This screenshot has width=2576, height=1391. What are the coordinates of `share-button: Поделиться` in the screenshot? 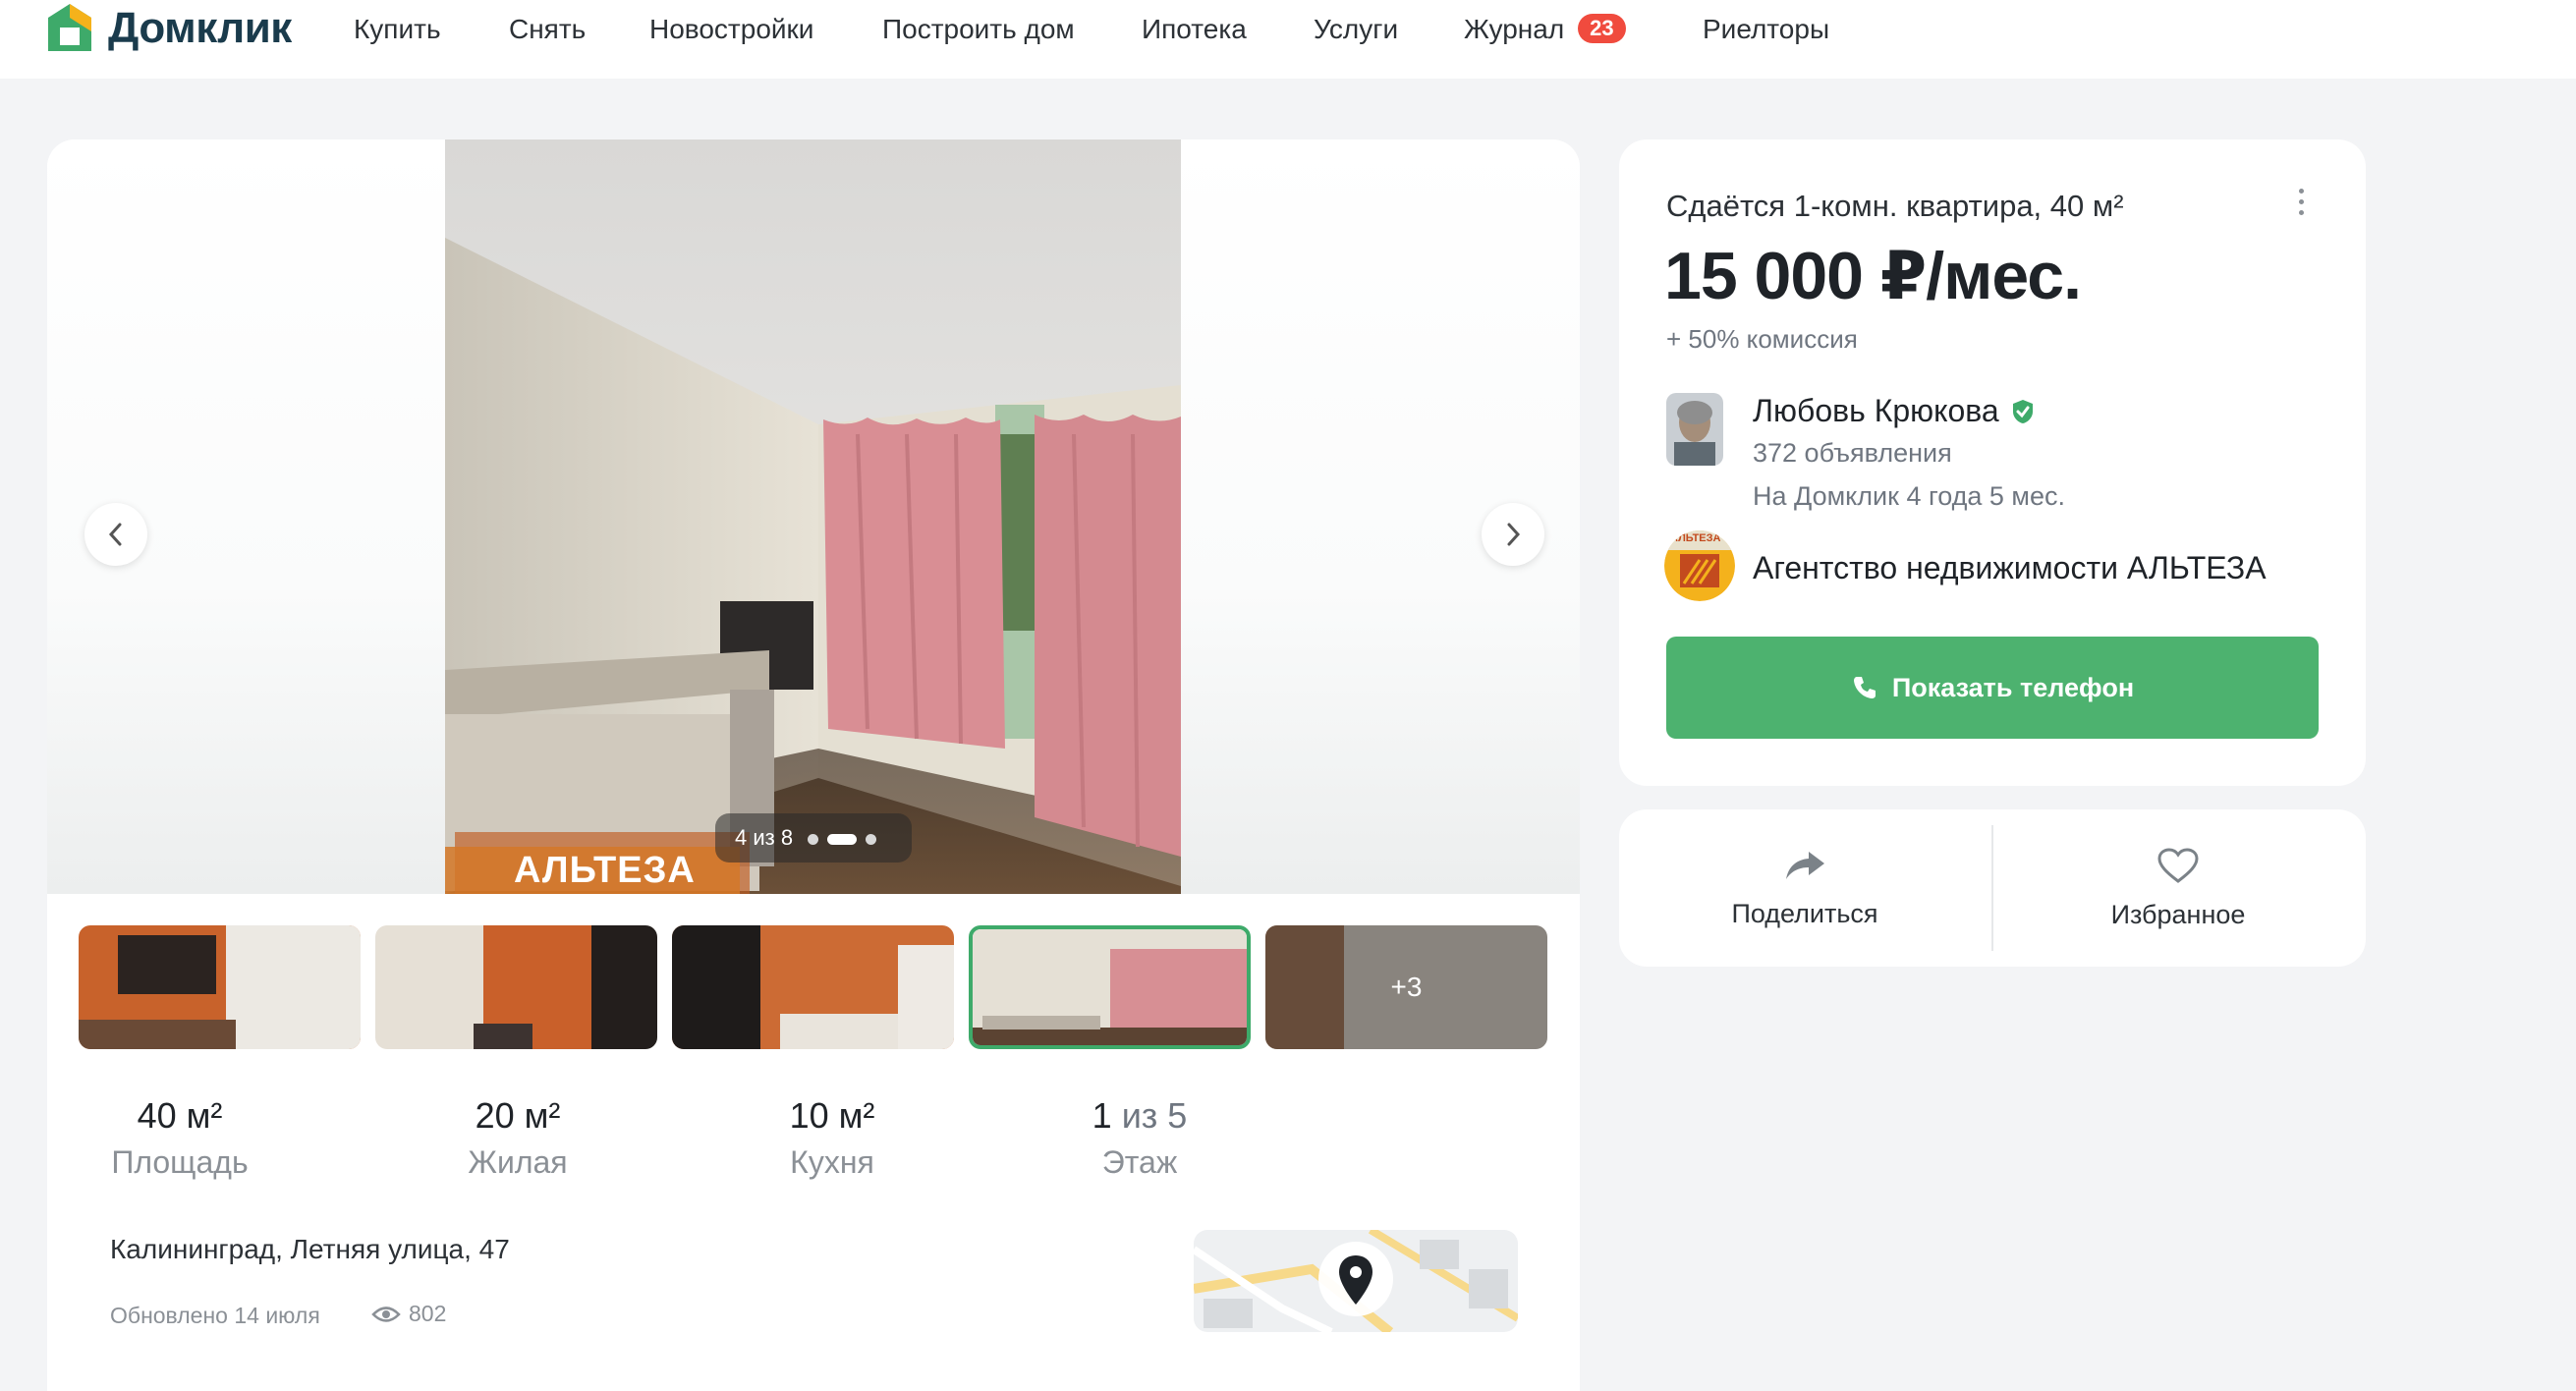 It's located at (1804, 888).